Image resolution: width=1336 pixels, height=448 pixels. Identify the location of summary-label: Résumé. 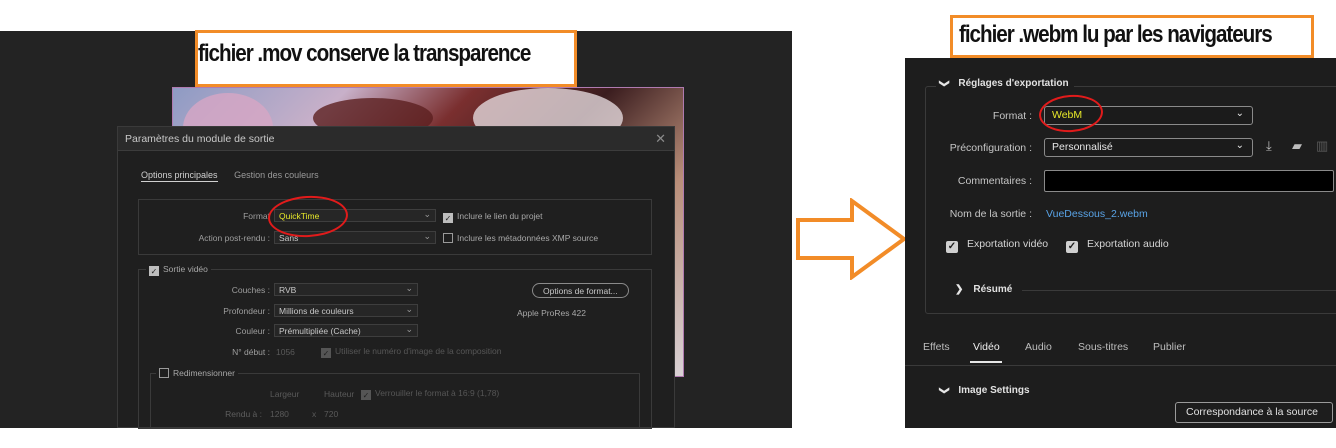
(993, 289).